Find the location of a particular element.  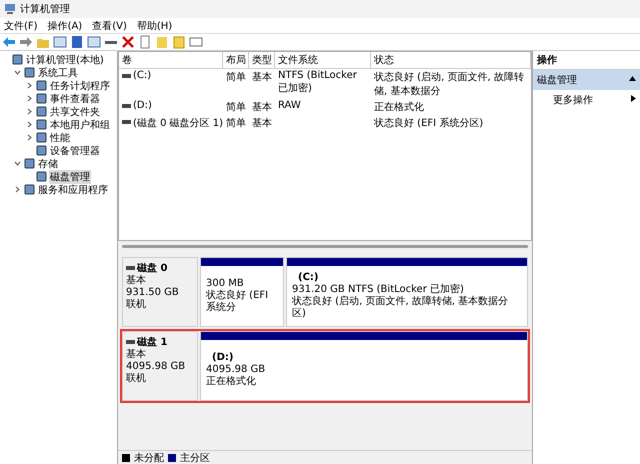

table-cell: (C:) is located at coordinates (171, 84).